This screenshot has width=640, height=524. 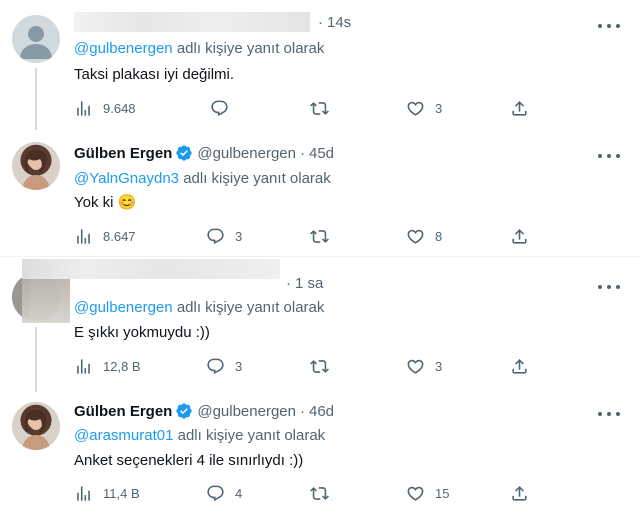 What do you see at coordinates (142, 332) in the screenshot?
I see `tweet-text: E şıkkı yokmuydu :))` at bounding box center [142, 332].